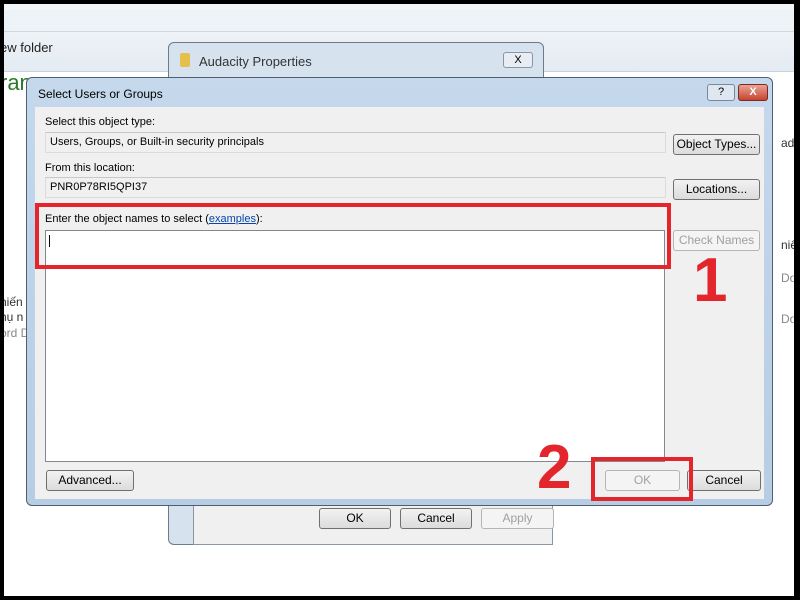 Image resolution: width=800 pixels, height=600 pixels. I want to click on cancel-button: Cancel, so click(724, 480).